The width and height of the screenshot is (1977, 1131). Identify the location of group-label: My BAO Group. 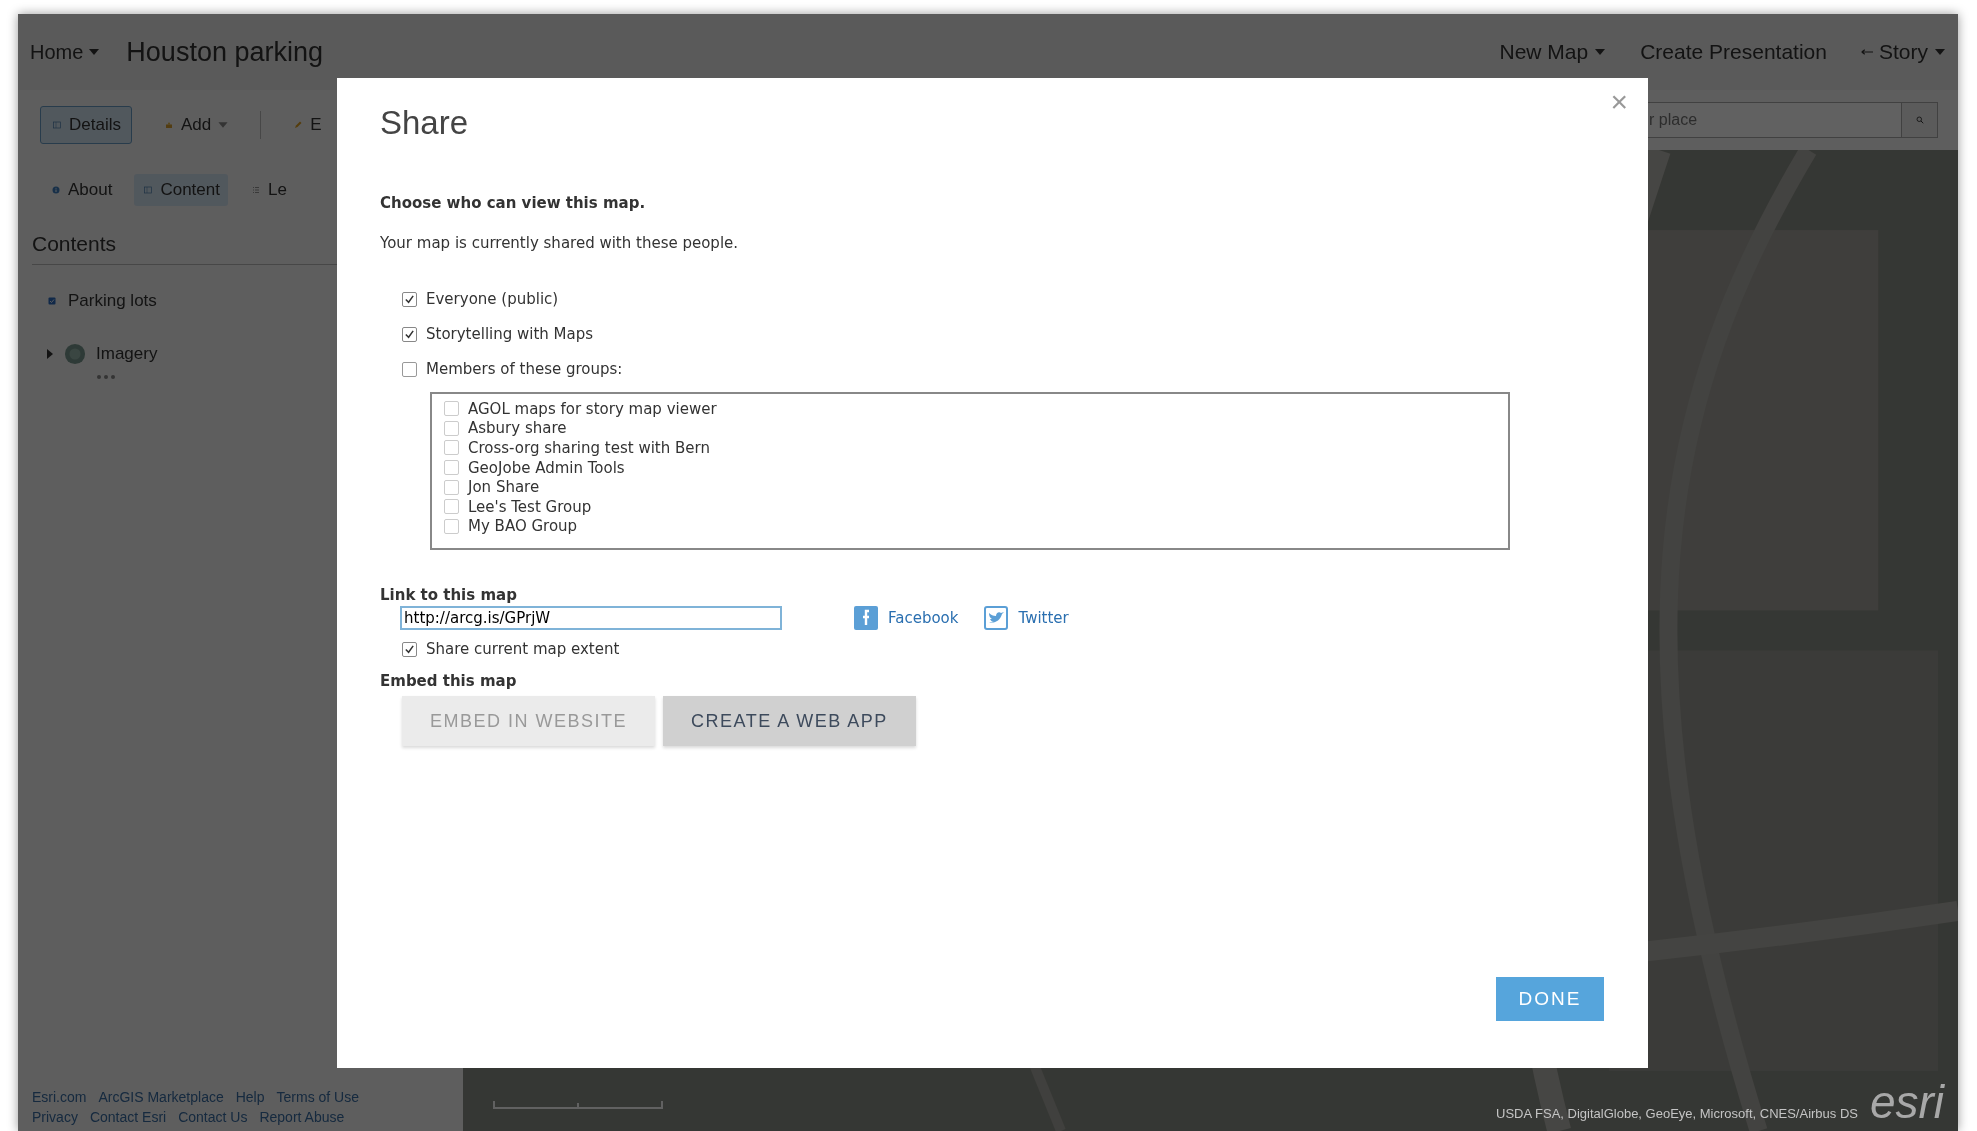
(523, 526).